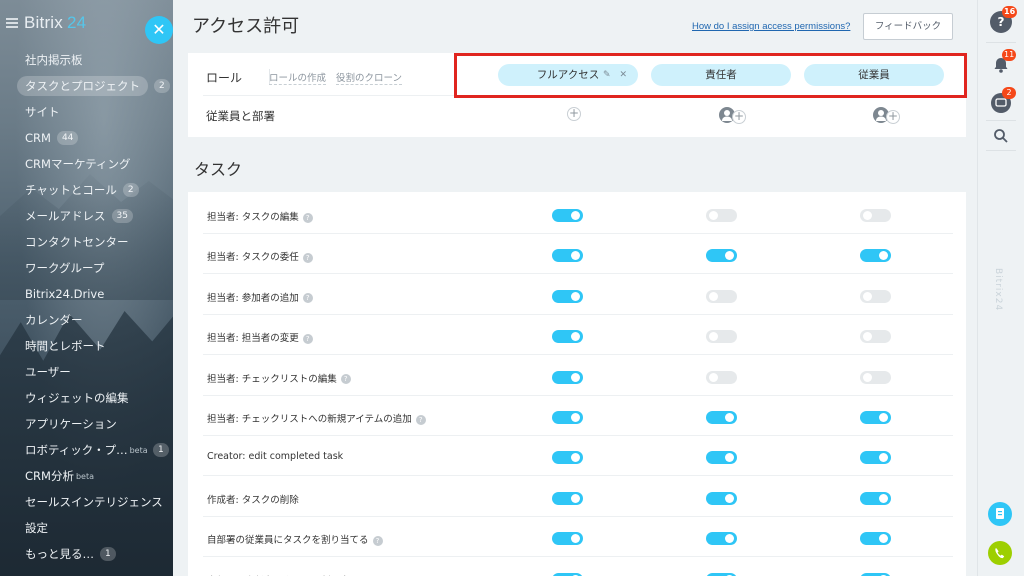 The width and height of the screenshot is (1024, 576). I want to click on sidebar-item: Bitrix24.Drive, so click(86, 294).